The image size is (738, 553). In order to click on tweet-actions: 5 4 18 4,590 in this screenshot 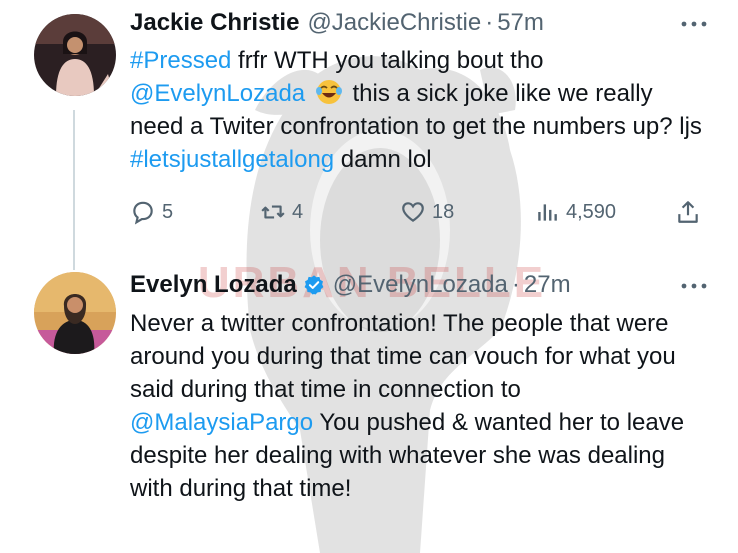, I will do `click(420, 214)`.